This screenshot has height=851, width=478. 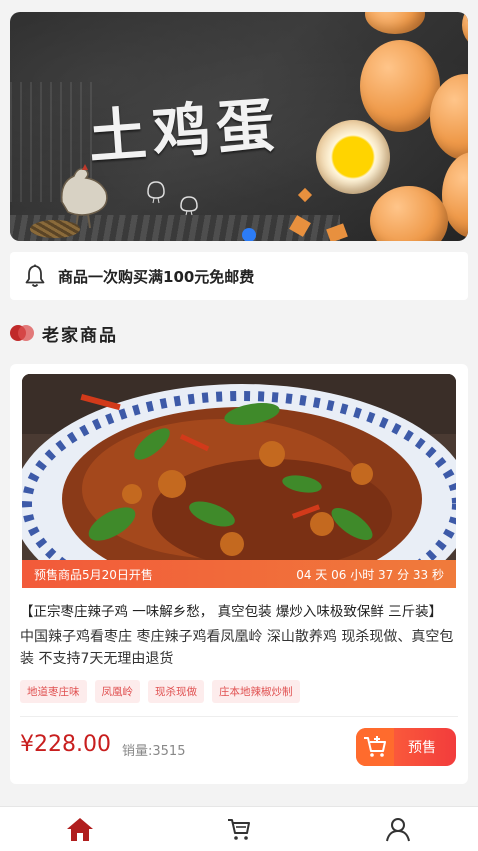 I want to click on product-tag: 现杀现做, so click(x=176, y=691).